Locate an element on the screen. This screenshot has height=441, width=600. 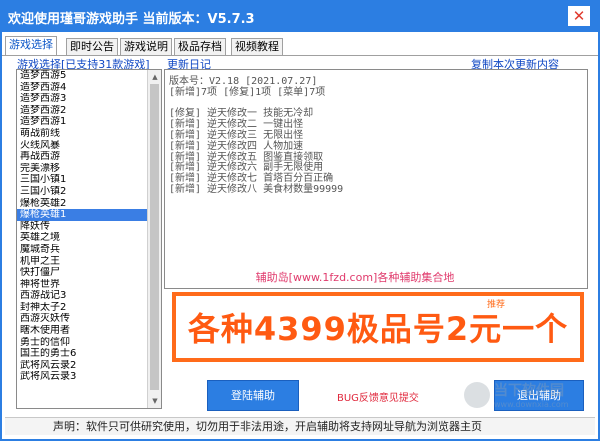
game-list-item: 西游战记3 is located at coordinates (82, 296).